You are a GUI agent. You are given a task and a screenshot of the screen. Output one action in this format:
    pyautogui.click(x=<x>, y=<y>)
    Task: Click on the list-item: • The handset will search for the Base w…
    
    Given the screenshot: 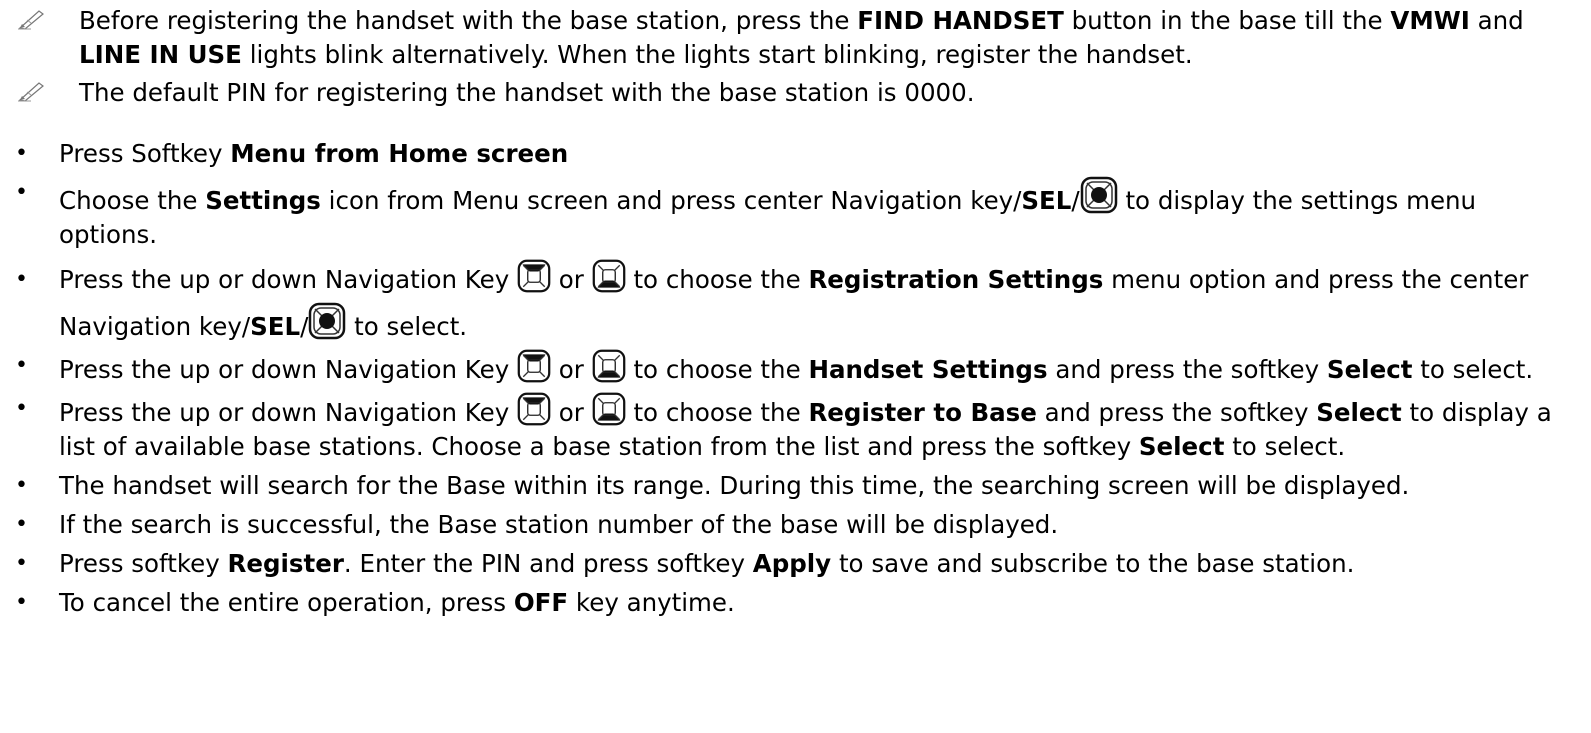 What is the action you would take?
    pyautogui.click(x=795, y=486)
    